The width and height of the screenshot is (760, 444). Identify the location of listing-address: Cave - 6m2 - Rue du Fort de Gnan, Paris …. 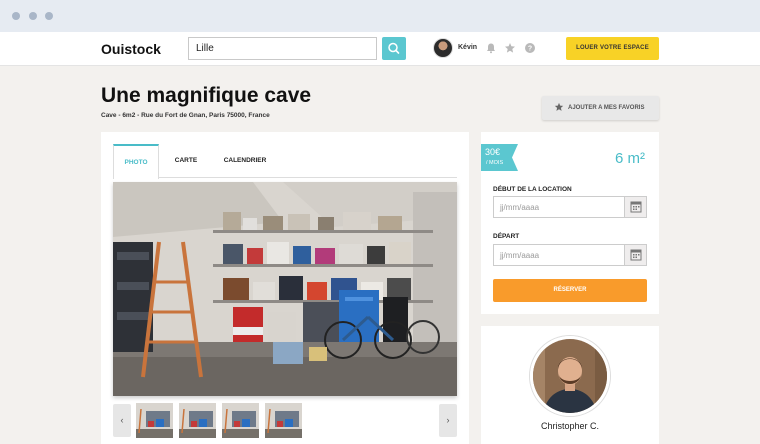
(185, 115).